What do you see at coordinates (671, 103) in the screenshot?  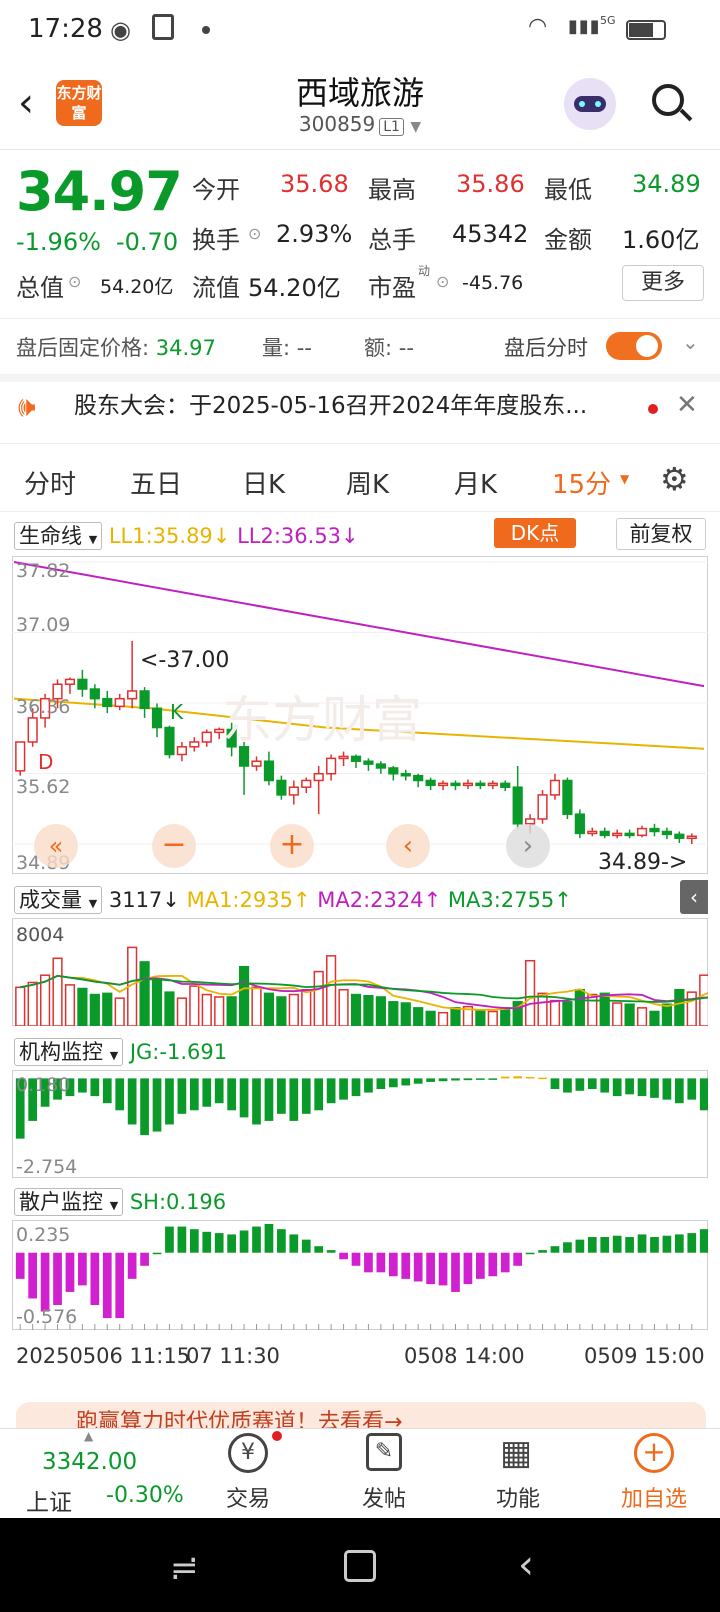 I see `search-icon` at bounding box center [671, 103].